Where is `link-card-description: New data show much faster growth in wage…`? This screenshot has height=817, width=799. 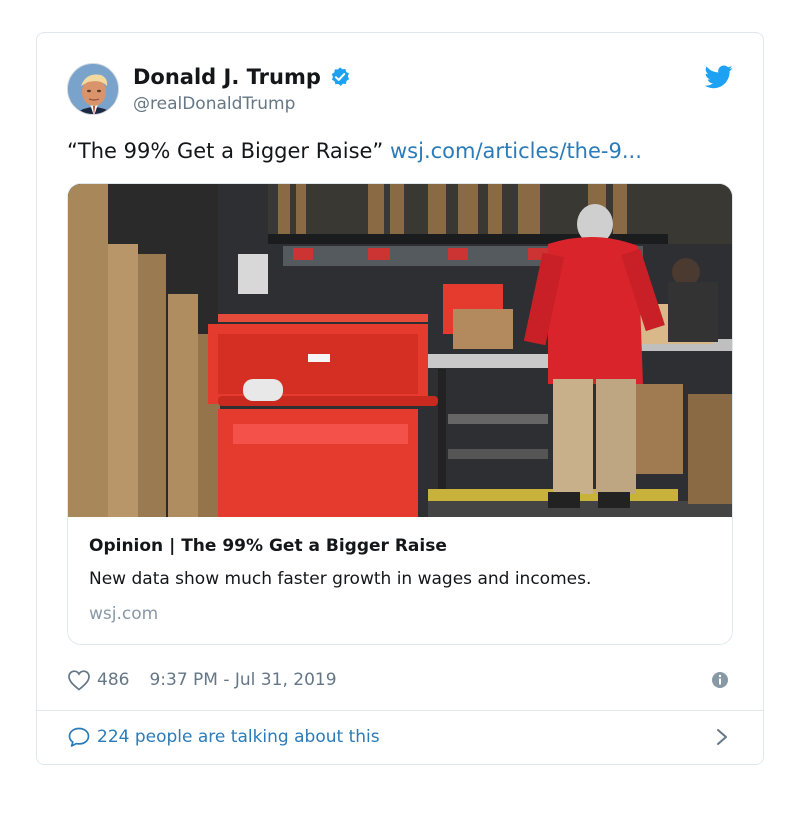
link-card-description: New data show much faster growth in wage… is located at coordinates (340, 579).